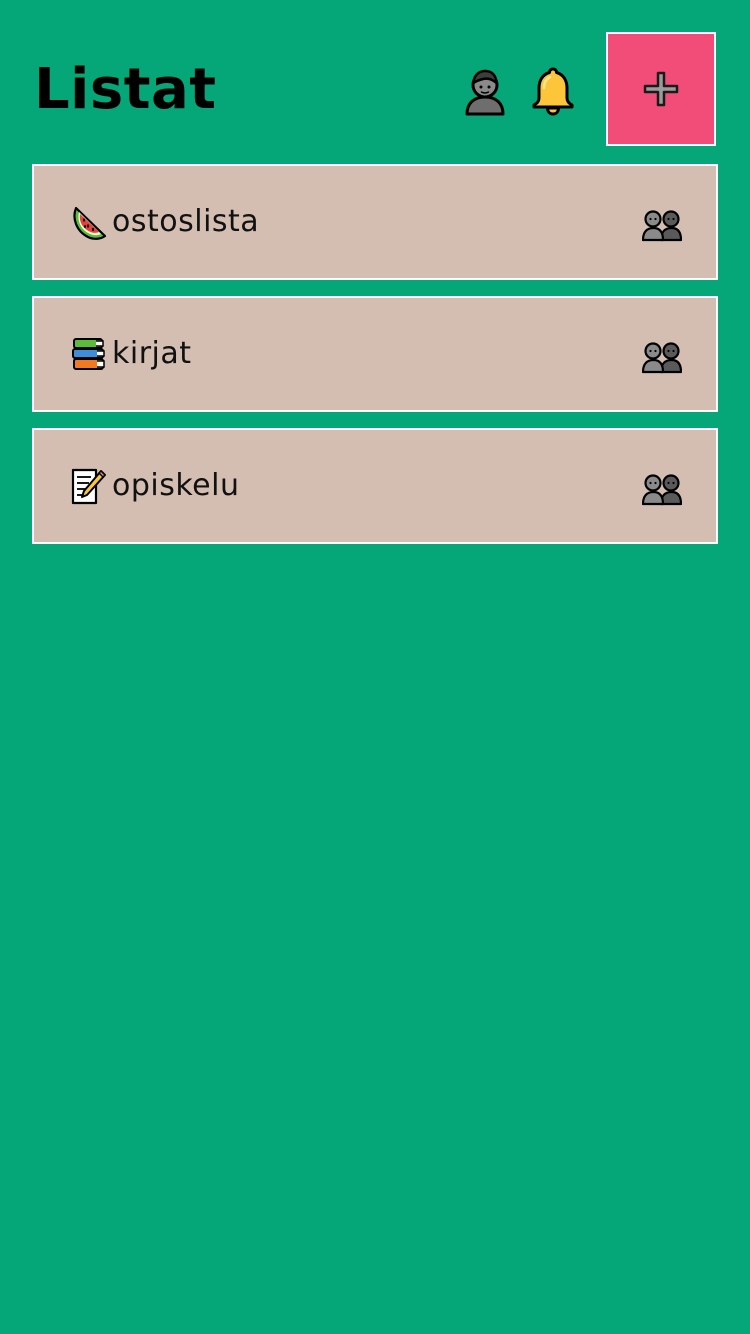  Describe the element at coordinates (375, 80) in the screenshot. I see `header: Listat` at that location.